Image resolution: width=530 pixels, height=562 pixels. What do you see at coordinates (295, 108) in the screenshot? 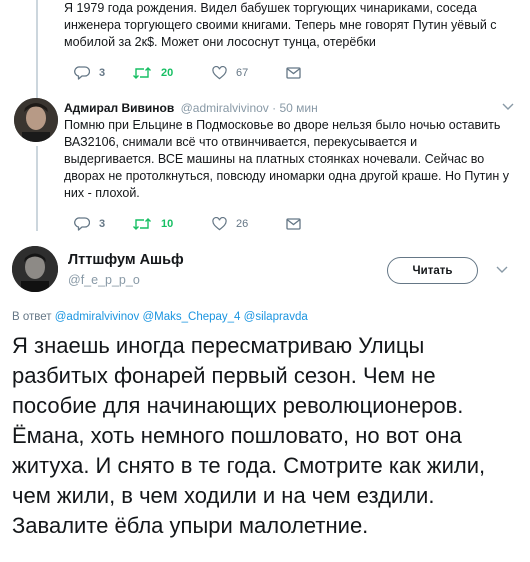
I see `tweet-time: · 50 мин` at bounding box center [295, 108].